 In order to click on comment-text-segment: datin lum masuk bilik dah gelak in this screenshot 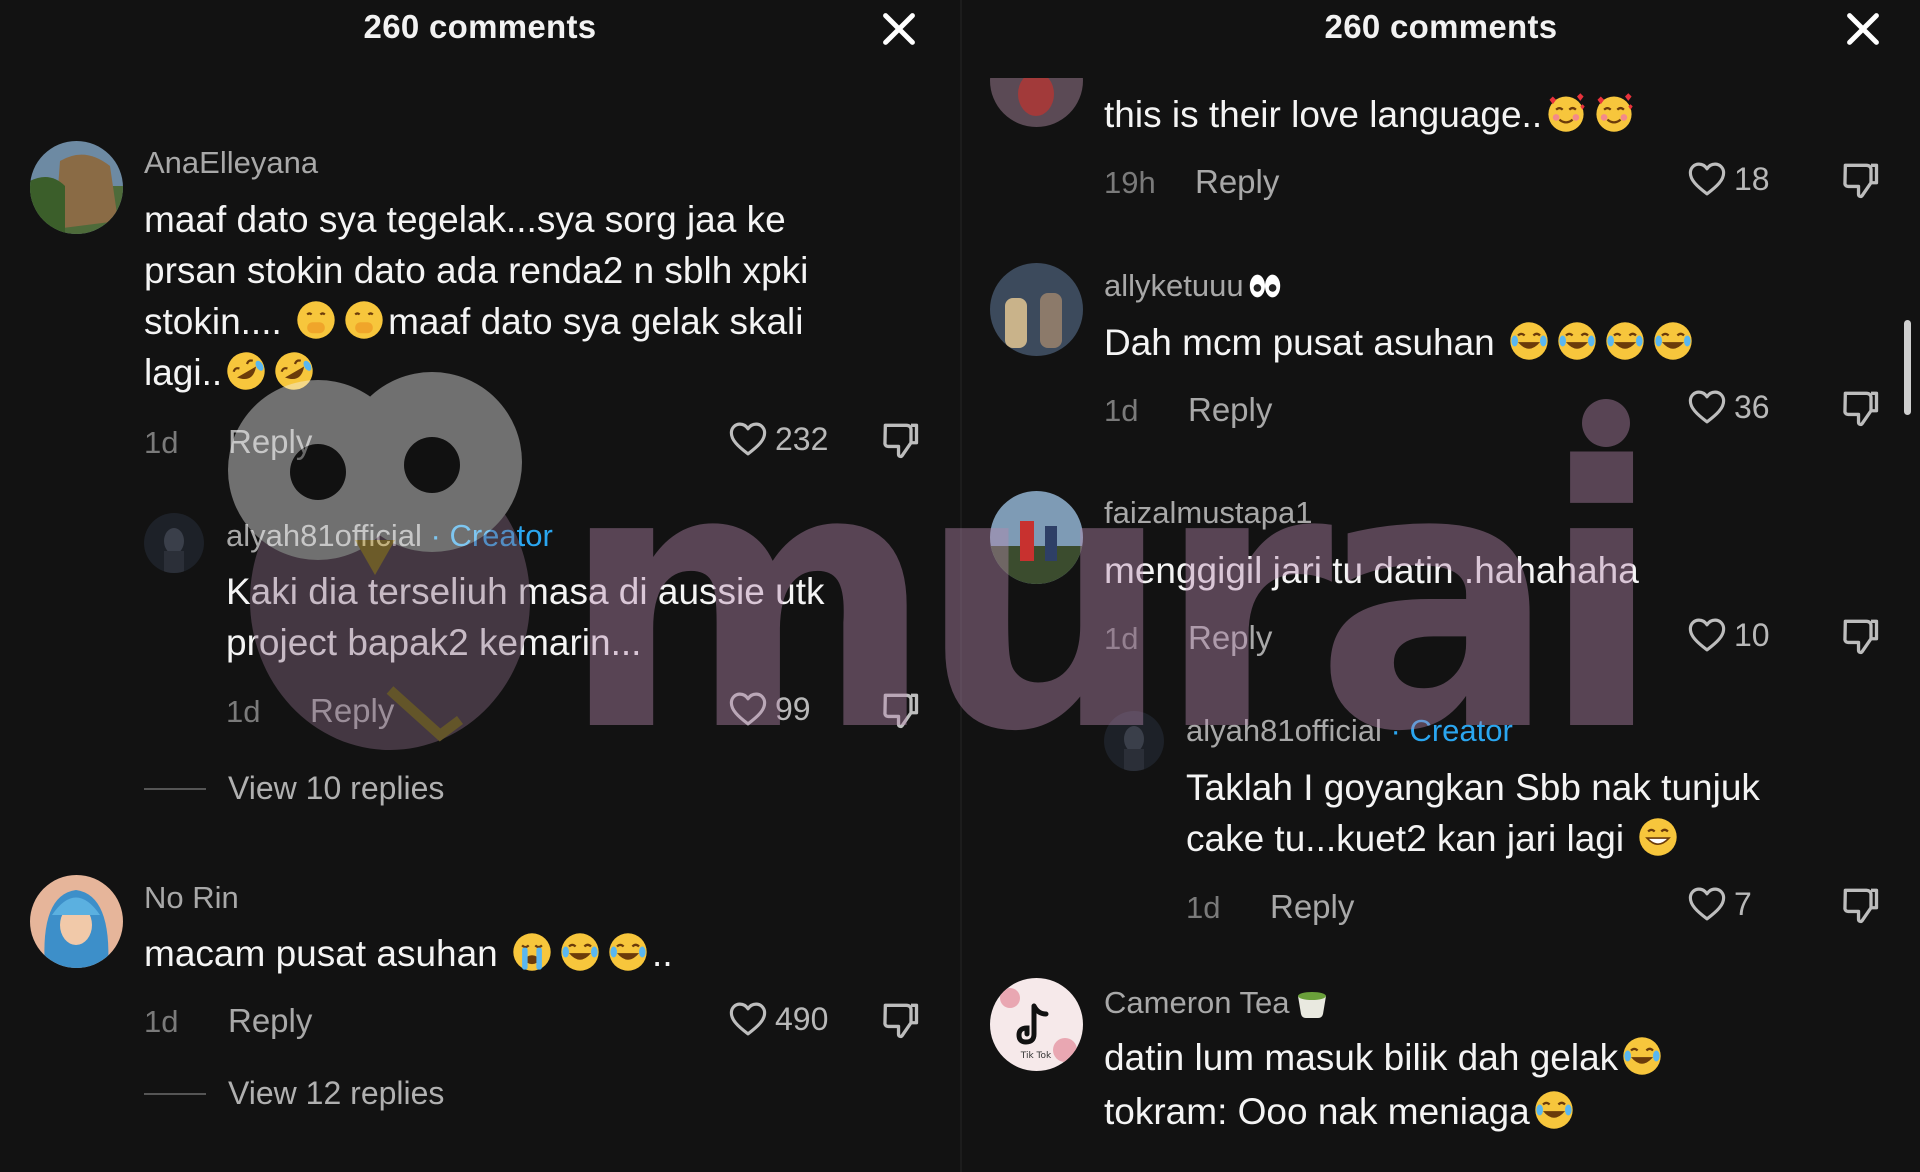, I will do `click(1361, 1057)`.